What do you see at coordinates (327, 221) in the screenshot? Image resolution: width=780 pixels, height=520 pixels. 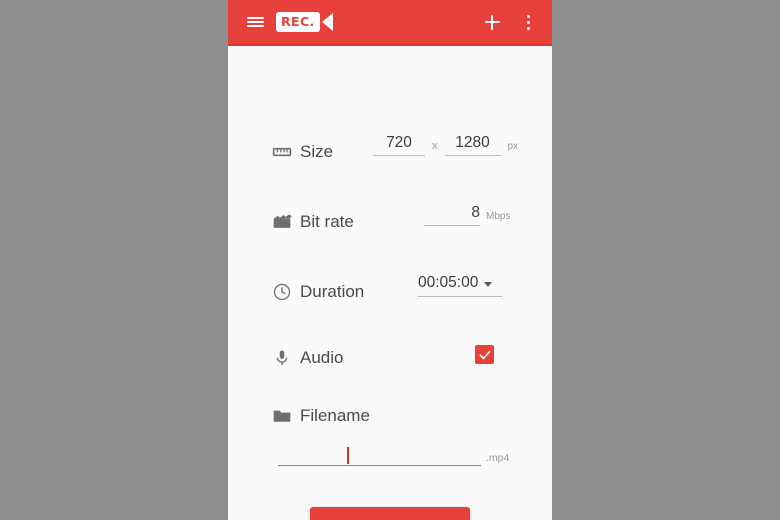 I see `setting-label-bitrate: Bit rate` at bounding box center [327, 221].